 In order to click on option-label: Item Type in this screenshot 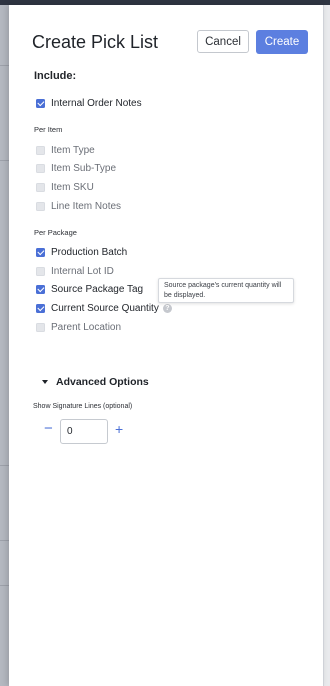, I will do `click(73, 150)`.